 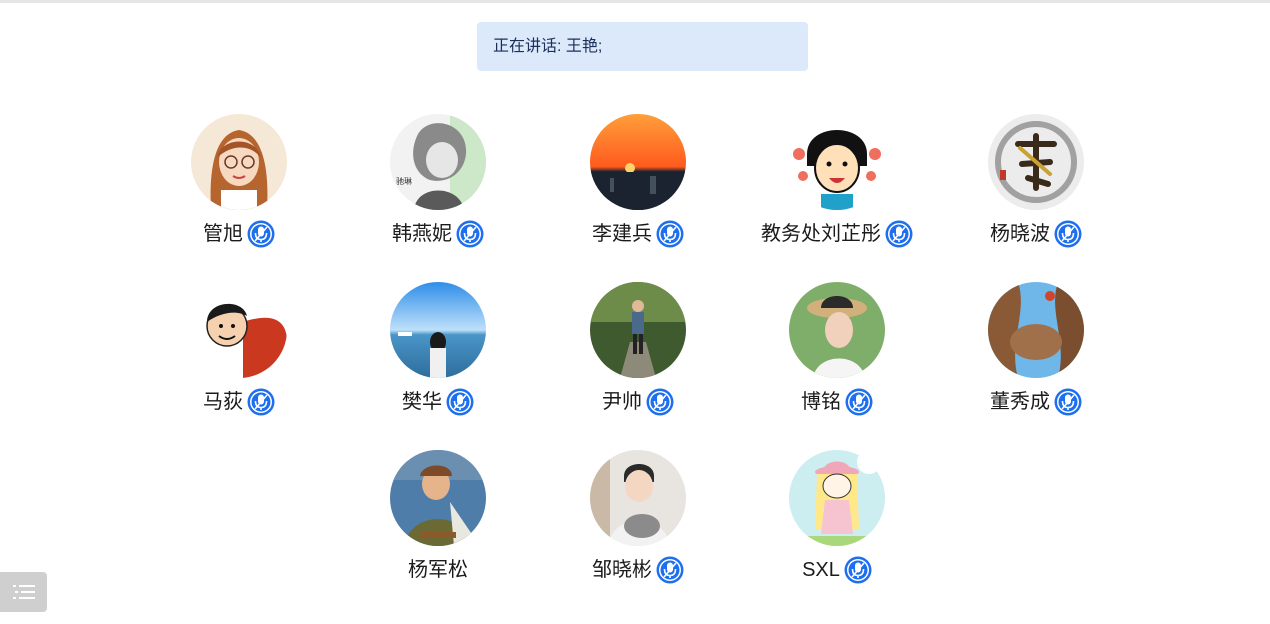 What do you see at coordinates (1036, 330) in the screenshot?
I see `rock-avatar` at bounding box center [1036, 330].